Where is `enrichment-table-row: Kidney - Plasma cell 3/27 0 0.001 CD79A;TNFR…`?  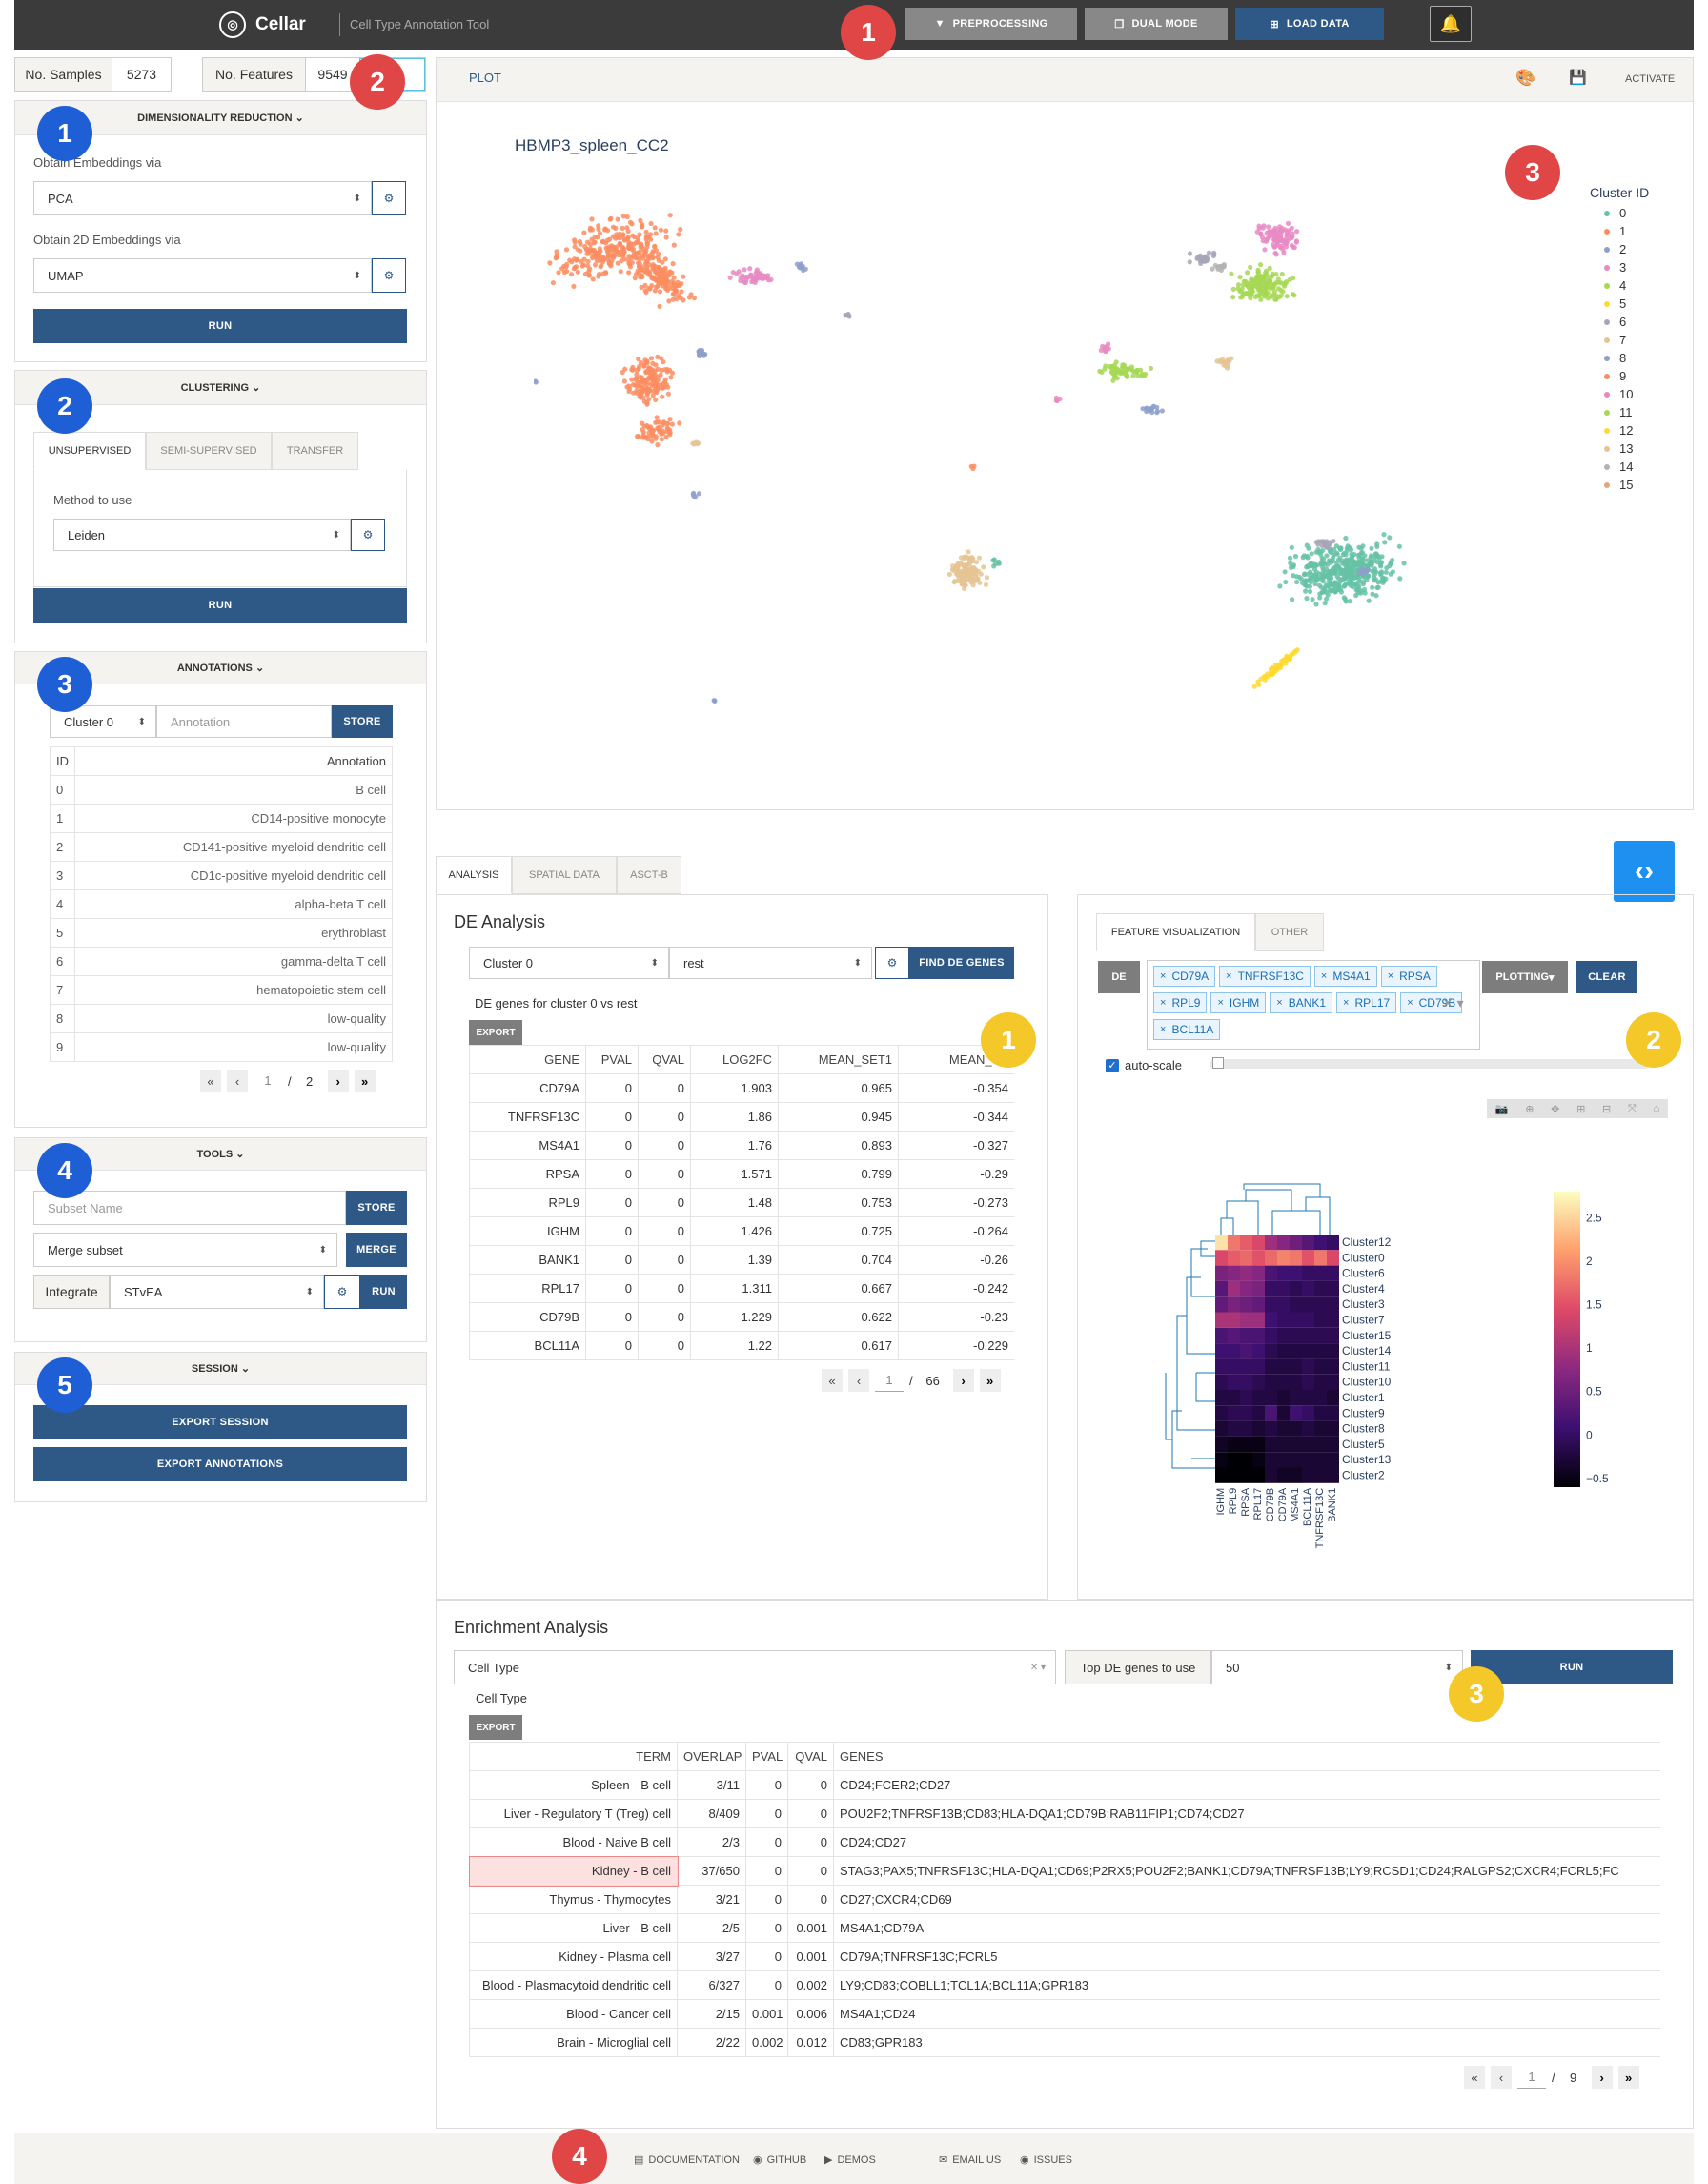 enrichment-table-row: Kidney - Plasma cell 3/27 0 0.001 CD79A;TNFR… is located at coordinates (1065, 1957).